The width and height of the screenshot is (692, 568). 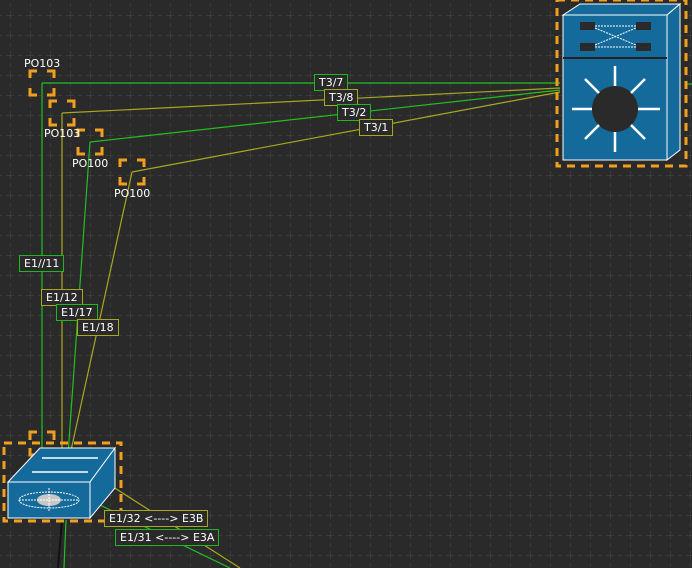 I want to click on core-switch-device, so click(x=621, y=84).